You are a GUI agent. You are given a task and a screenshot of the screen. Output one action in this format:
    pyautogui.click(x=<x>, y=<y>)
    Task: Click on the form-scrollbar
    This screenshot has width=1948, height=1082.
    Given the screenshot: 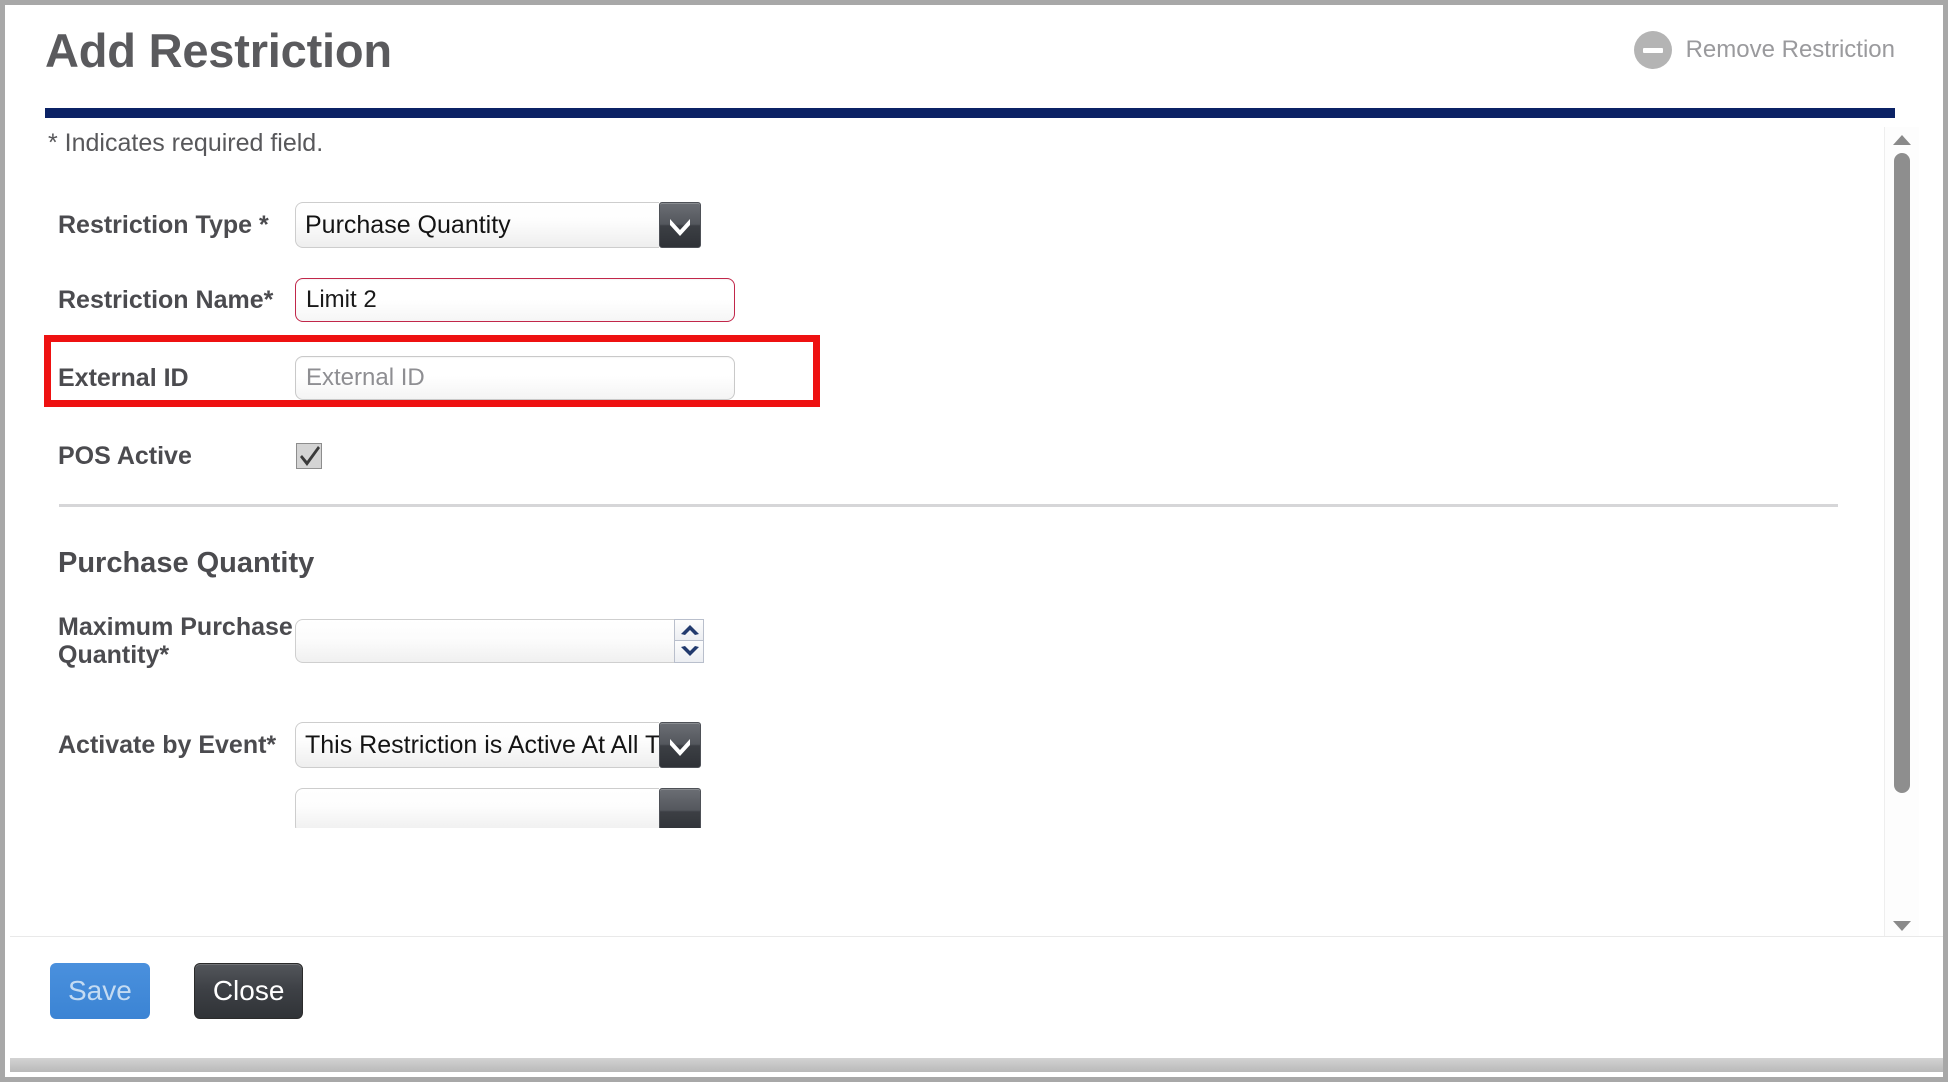 What is the action you would take?
    pyautogui.click(x=1901, y=533)
    